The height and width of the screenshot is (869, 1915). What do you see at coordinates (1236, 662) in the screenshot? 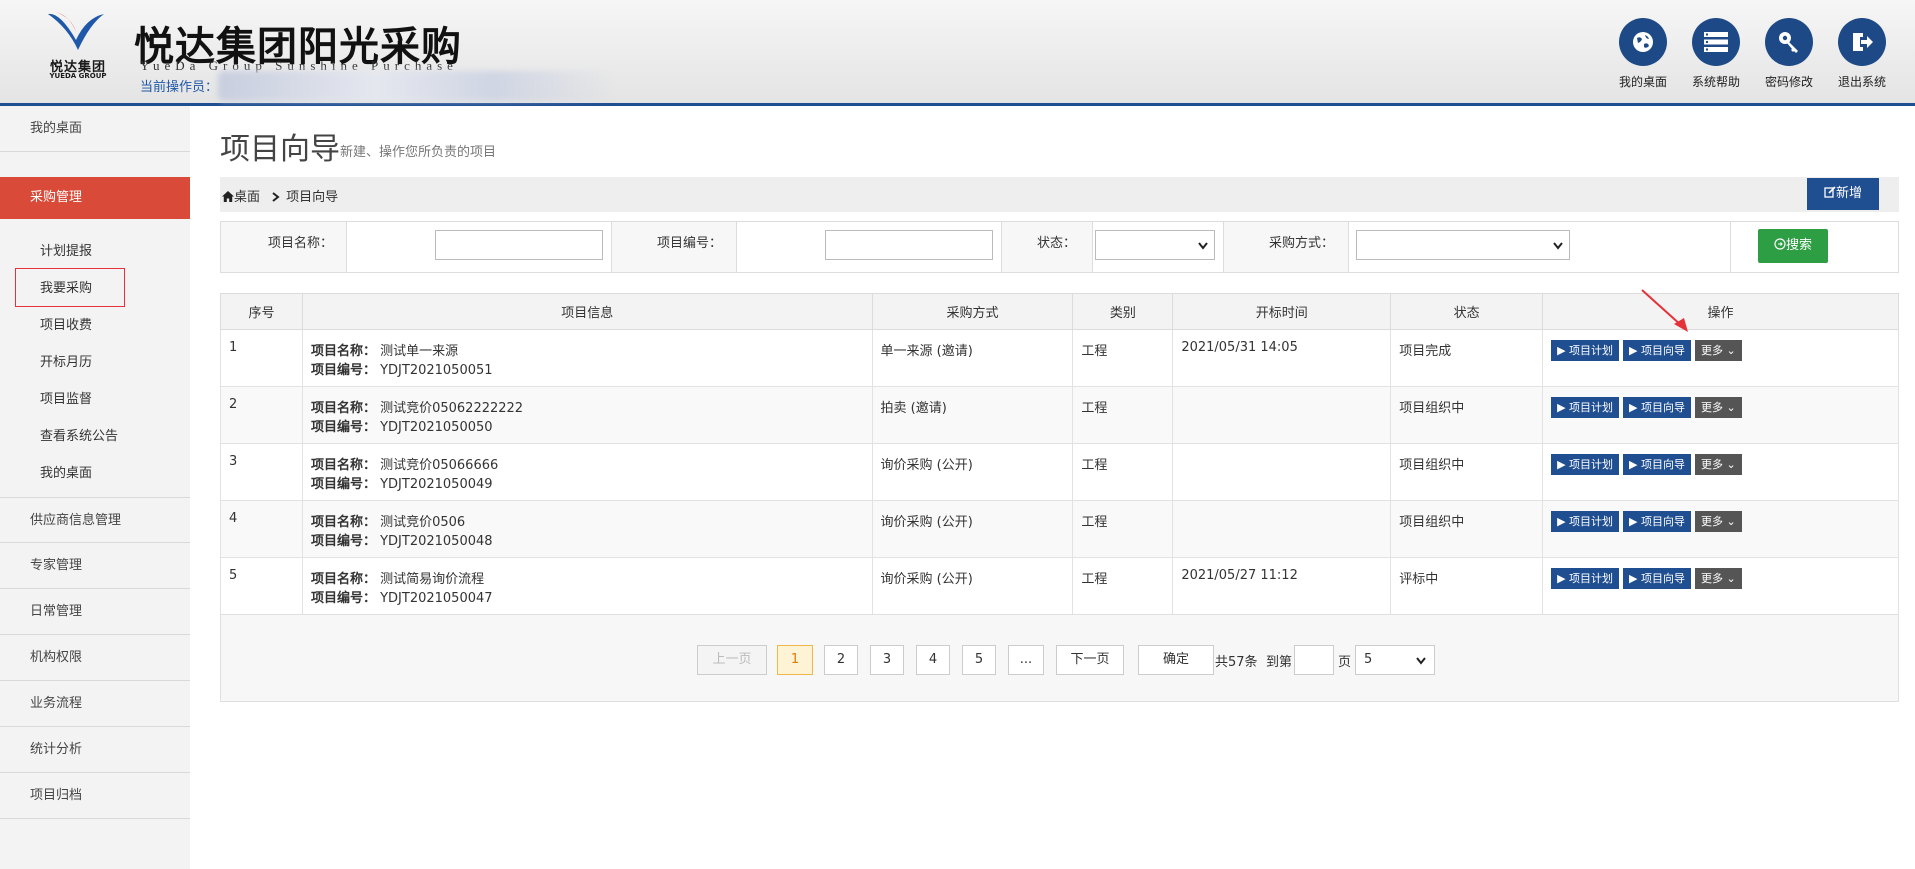
I see `total-count: 共57条` at bounding box center [1236, 662].